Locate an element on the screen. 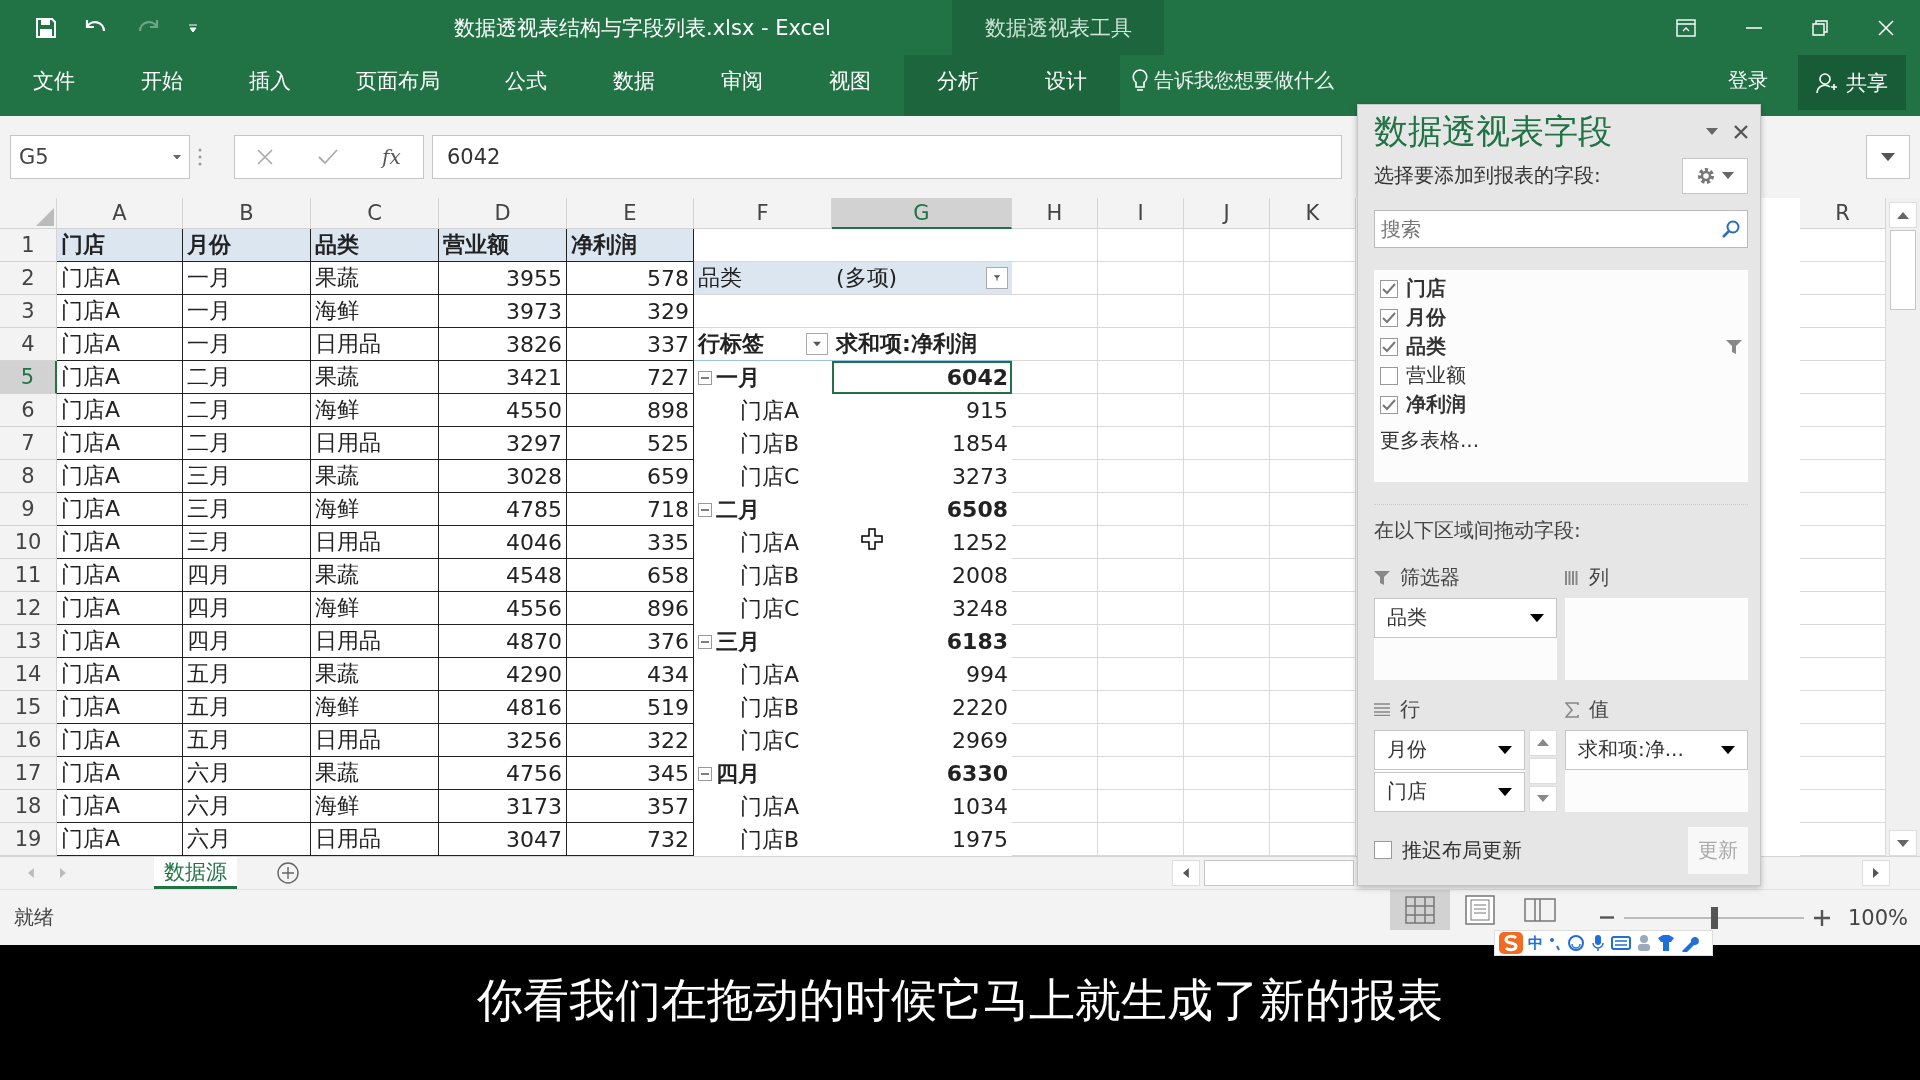 The image size is (1920, 1080). expand-formula-button is located at coordinates (1888, 157).